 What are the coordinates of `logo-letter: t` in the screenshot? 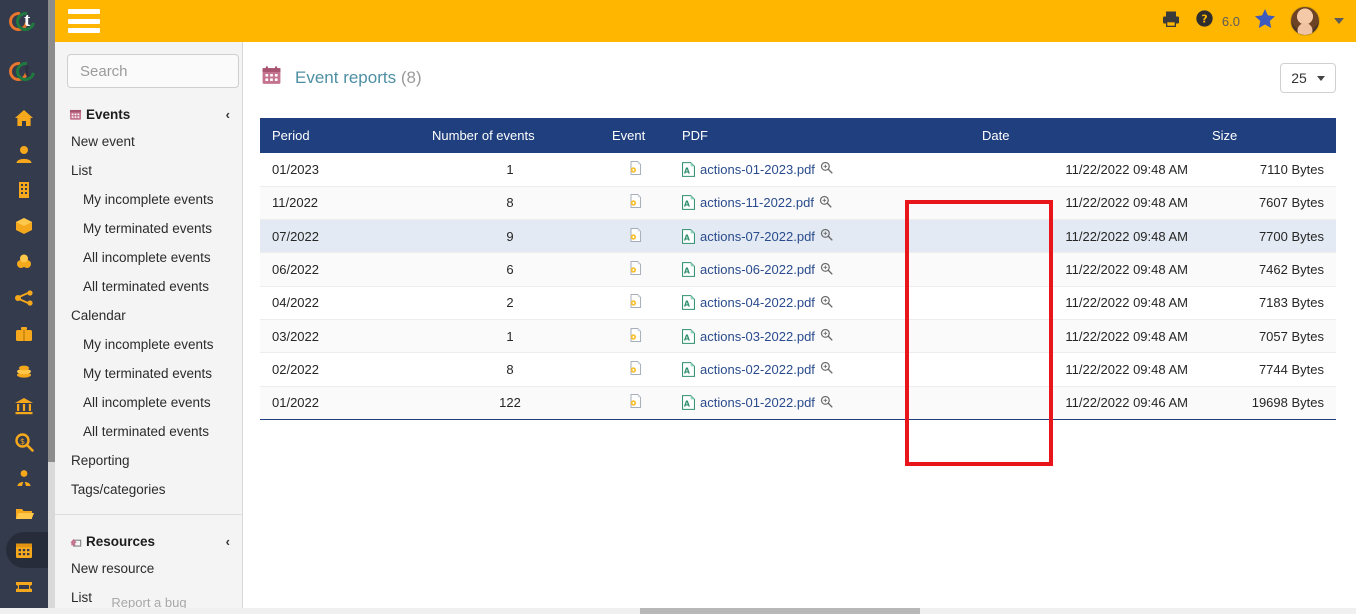 It's located at (27, 20).